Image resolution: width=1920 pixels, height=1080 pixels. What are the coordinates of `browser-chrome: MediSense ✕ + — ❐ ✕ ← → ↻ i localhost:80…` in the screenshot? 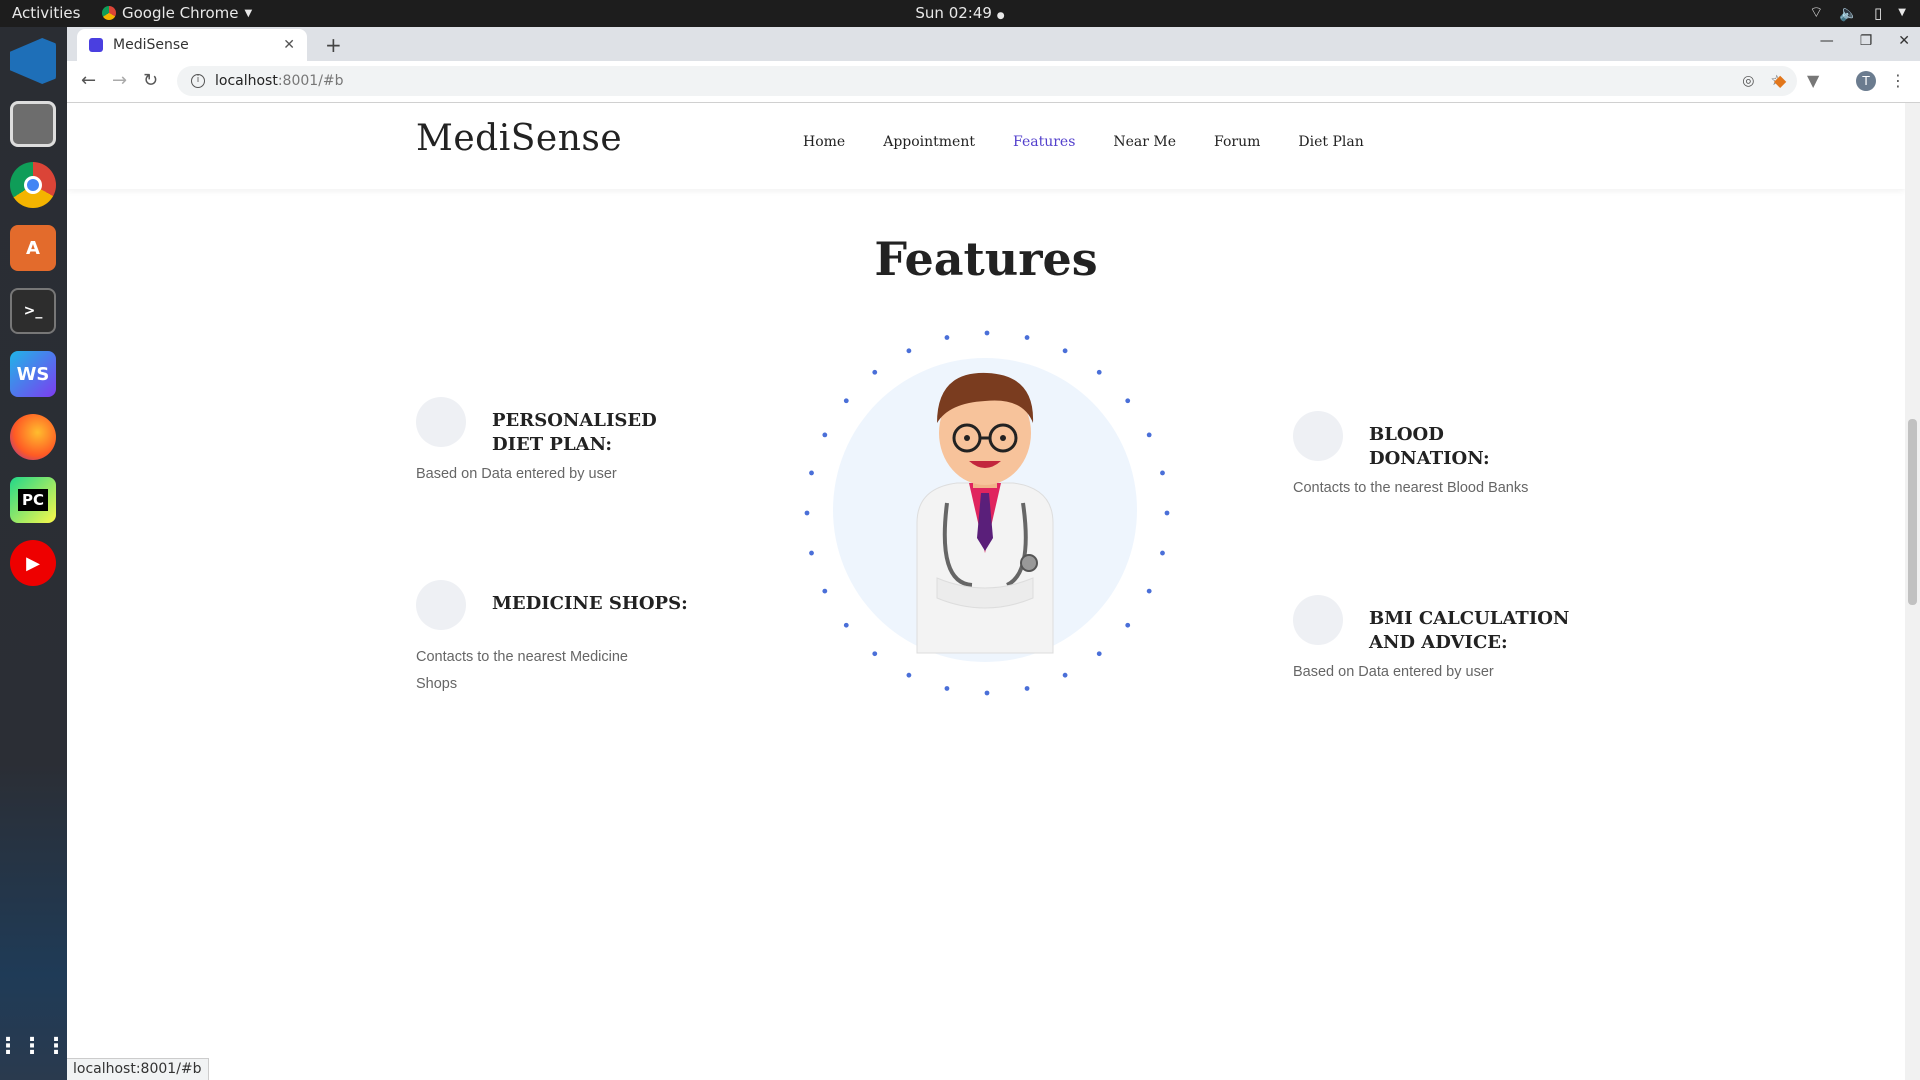 It's located at (993, 65).